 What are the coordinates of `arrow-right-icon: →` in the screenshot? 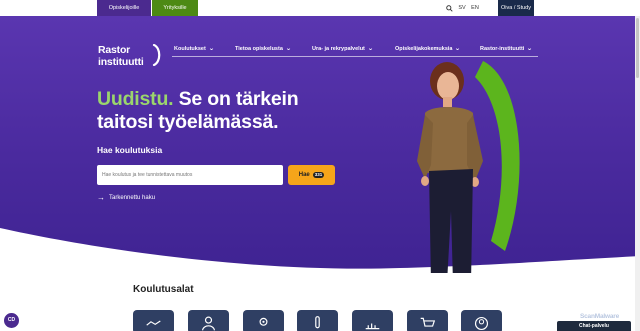 It's located at (101, 197).